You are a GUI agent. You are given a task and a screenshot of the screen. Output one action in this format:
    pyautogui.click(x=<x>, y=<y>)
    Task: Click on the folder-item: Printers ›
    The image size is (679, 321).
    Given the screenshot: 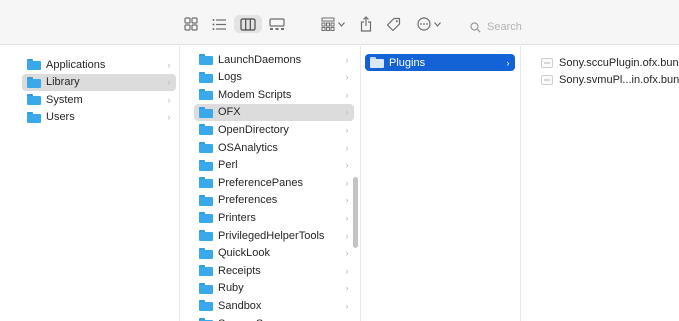 What is the action you would take?
    pyautogui.click(x=274, y=217)
    